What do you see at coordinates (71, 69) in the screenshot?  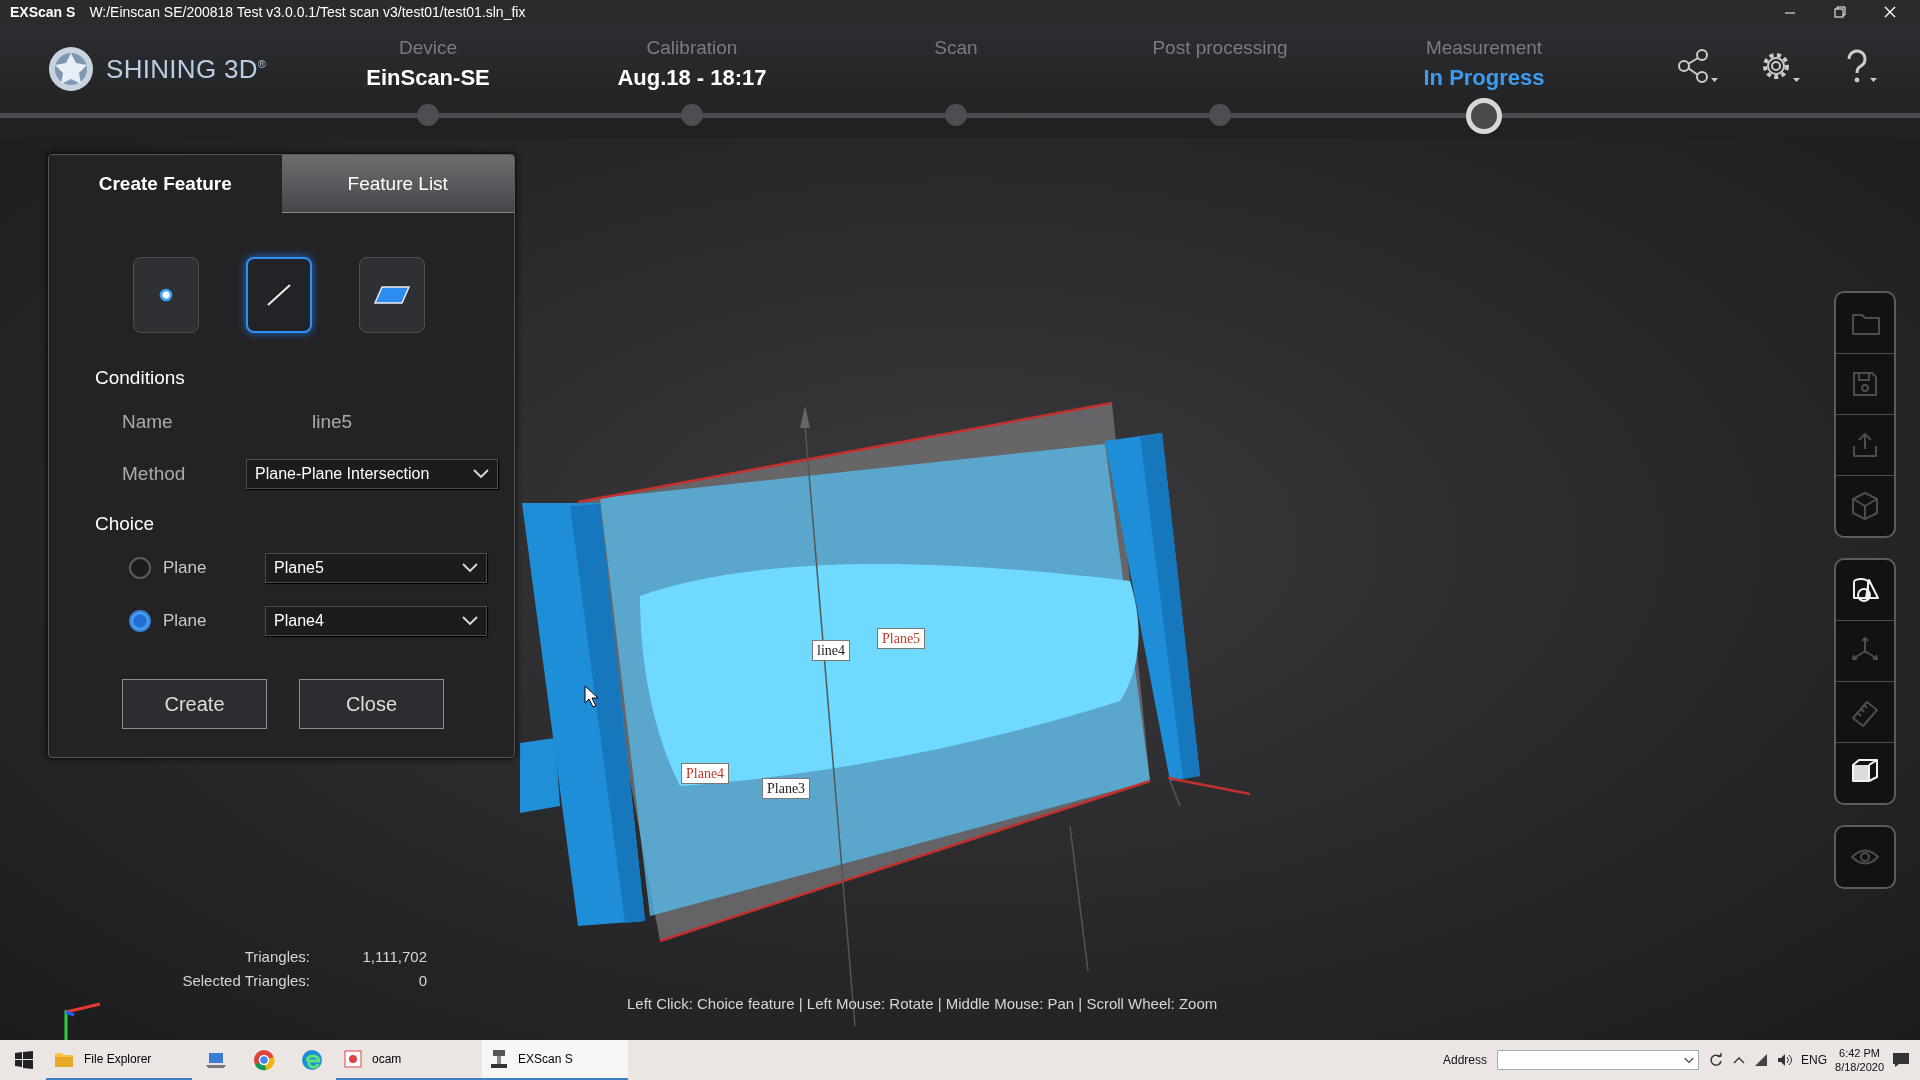 I see `logo-icon` at bounding box center [71, 69].